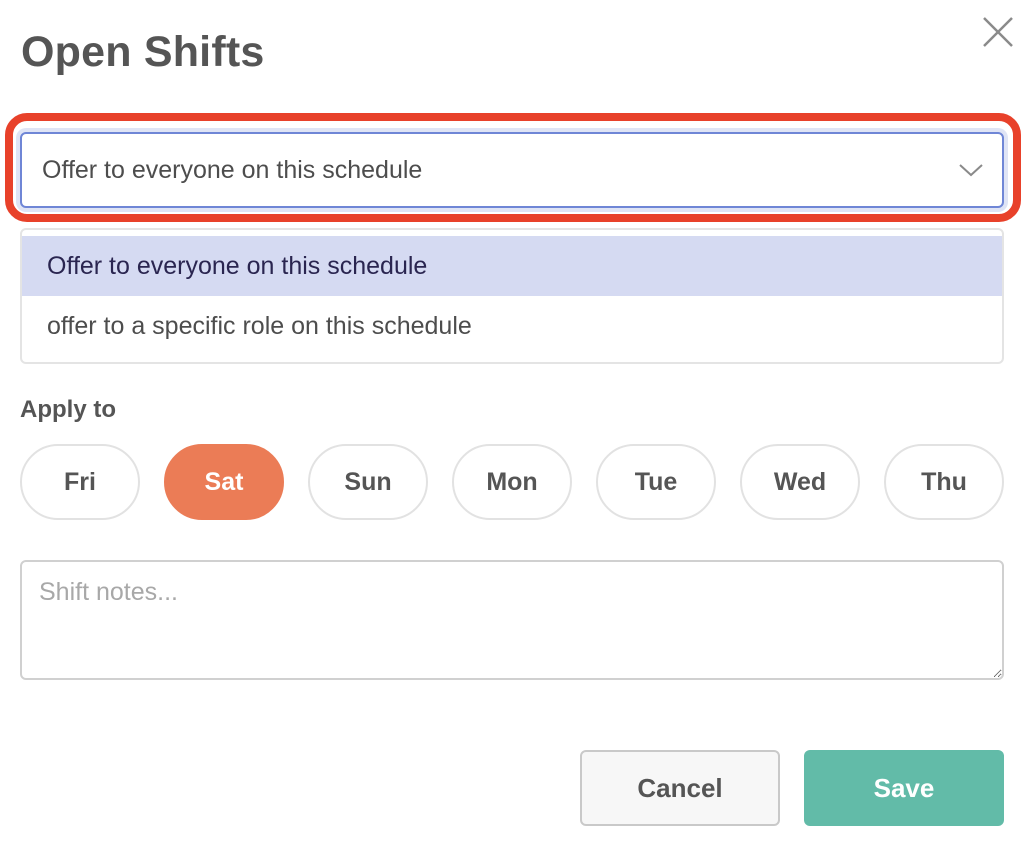 Image resolution: width=1032 pixels, height=842 pixels. Describe the element at coordinates (680, 788) in the screenshot. I see `cancel-button: Cancel` at that location.